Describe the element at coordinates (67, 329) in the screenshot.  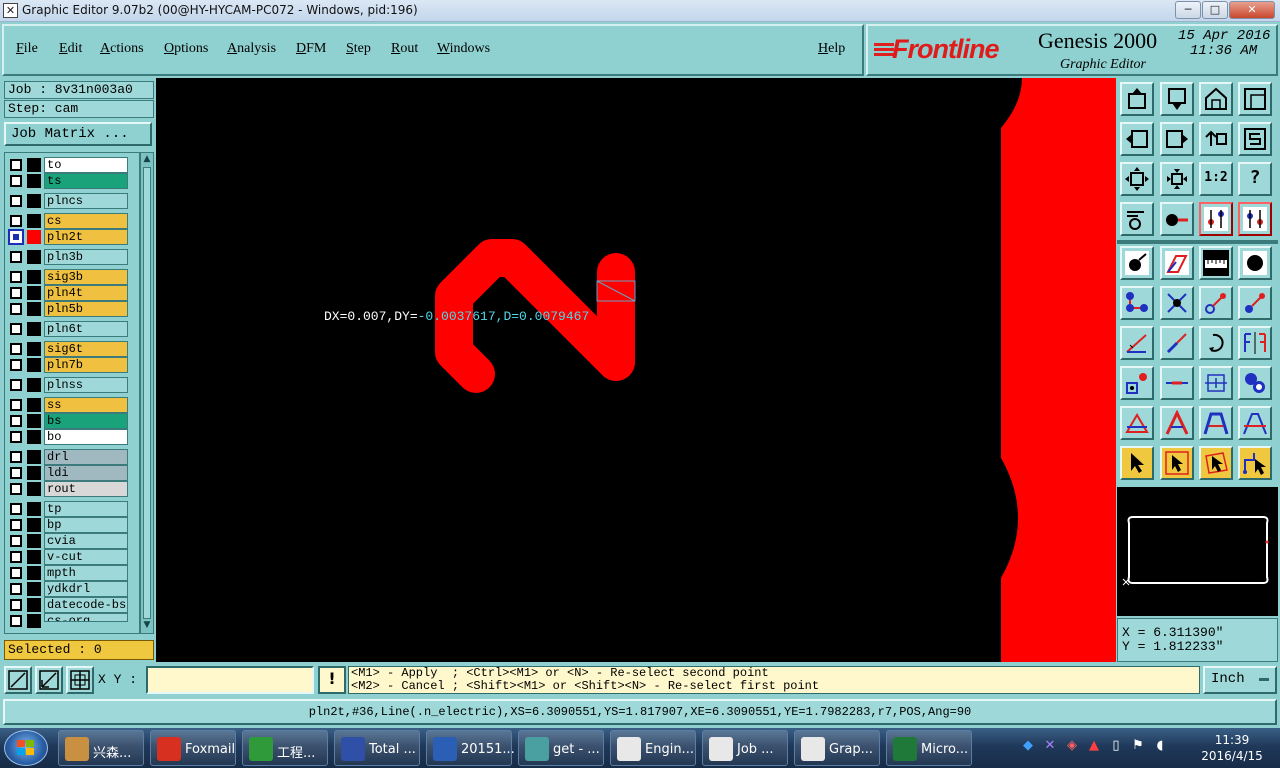
I see `layer-row-pln6t: pln6t` at that location.